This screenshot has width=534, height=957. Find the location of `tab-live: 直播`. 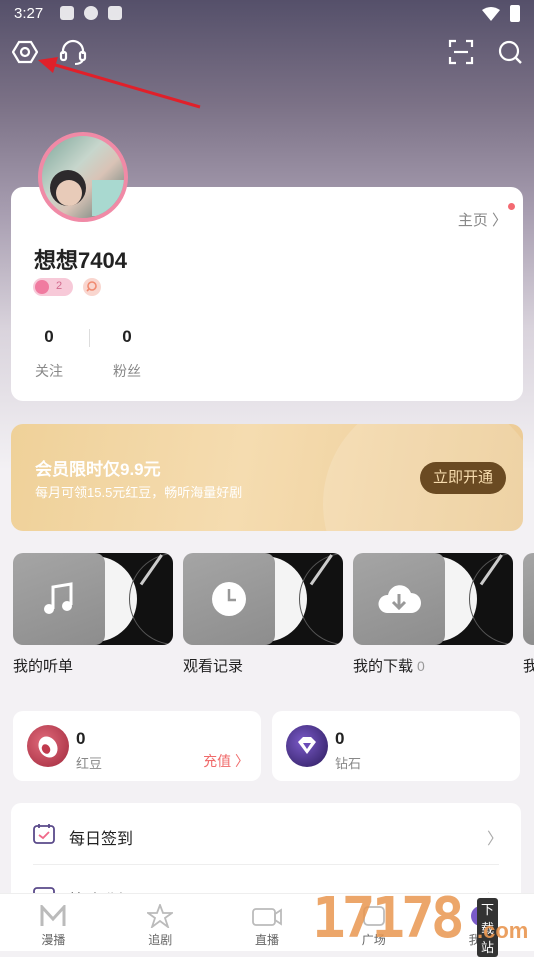

tab-live: 直播 is located at coordinates (267, 922).